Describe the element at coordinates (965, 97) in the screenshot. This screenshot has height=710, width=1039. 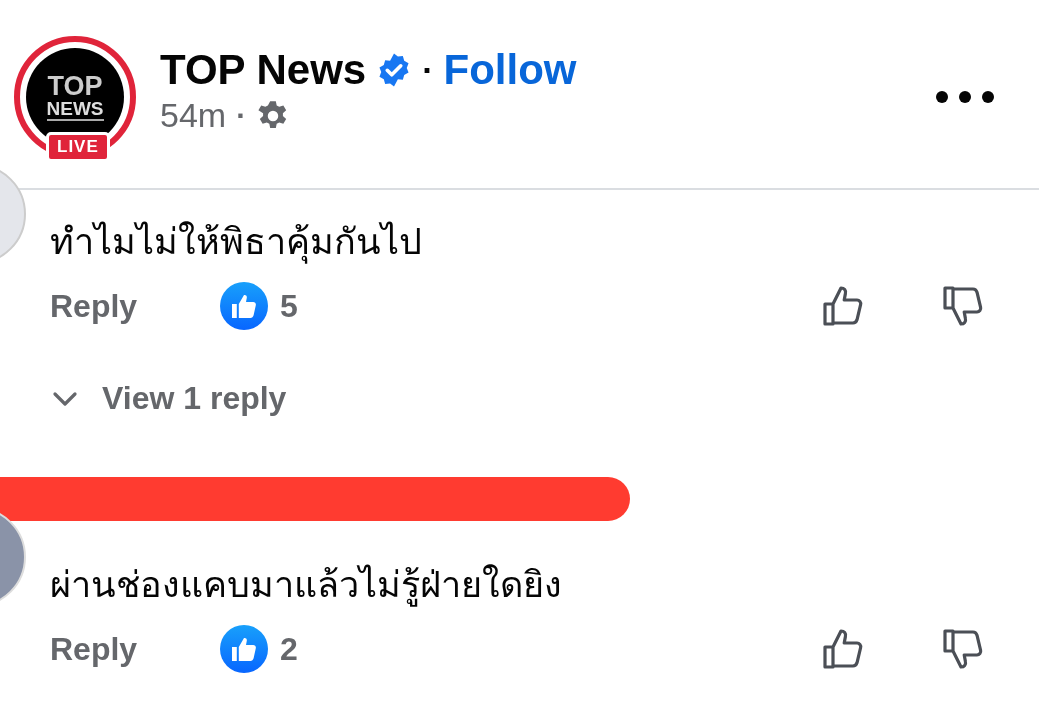
I see `more-options-icon` at that location.